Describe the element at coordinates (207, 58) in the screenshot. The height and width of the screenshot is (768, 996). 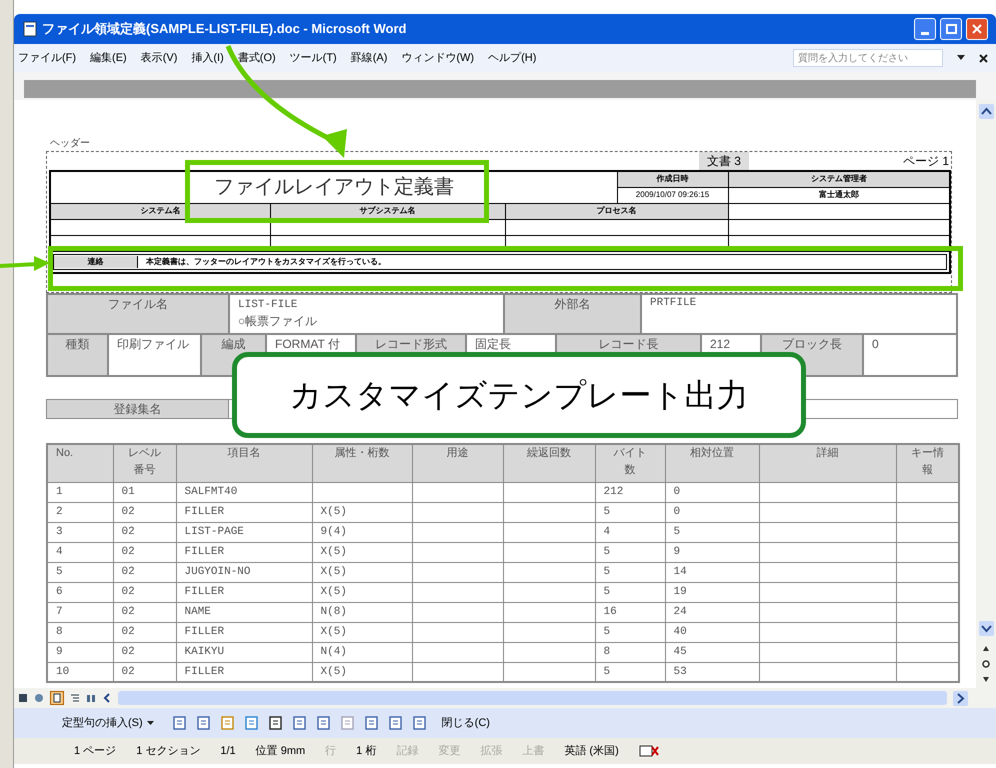
I see `menu-item: 挿入(I)` at that location.